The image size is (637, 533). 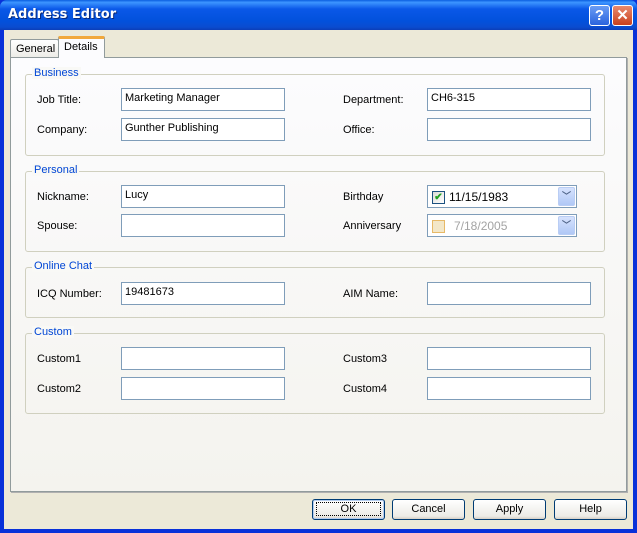 What do you see at coordinates (438, 226) in the screenshot?
I see `anniversary-checkbox` at bounding box center [438, 226].